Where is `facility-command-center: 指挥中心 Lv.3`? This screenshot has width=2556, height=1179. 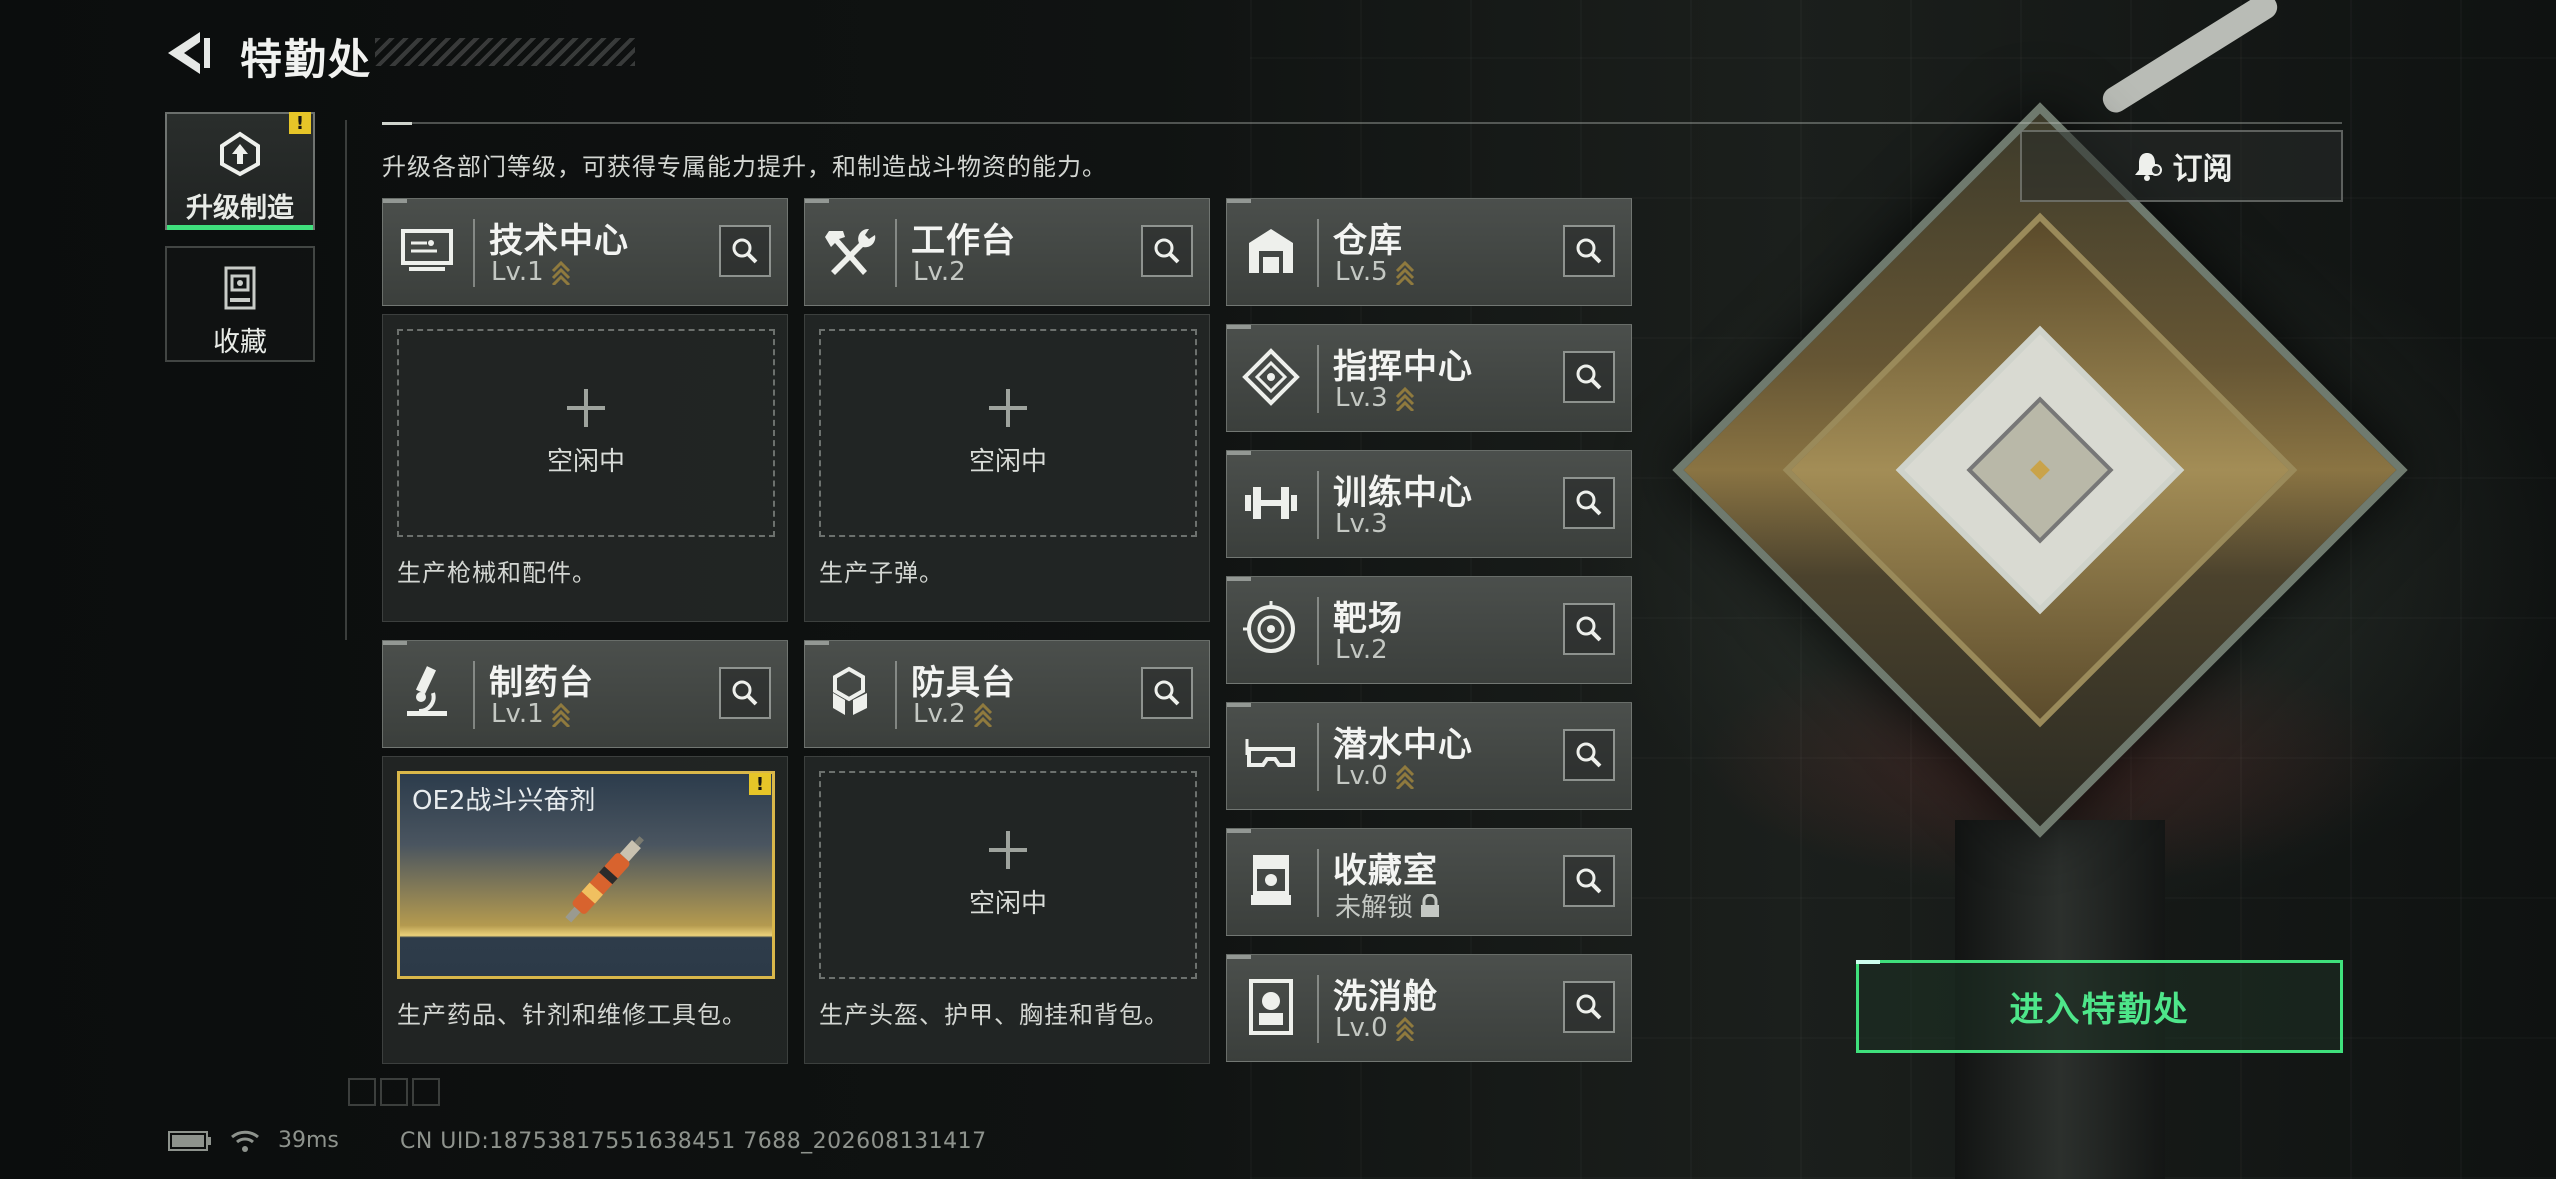
facility-command-center: 指挥中心 Lv.3 is located at coordinates (1429, 378).